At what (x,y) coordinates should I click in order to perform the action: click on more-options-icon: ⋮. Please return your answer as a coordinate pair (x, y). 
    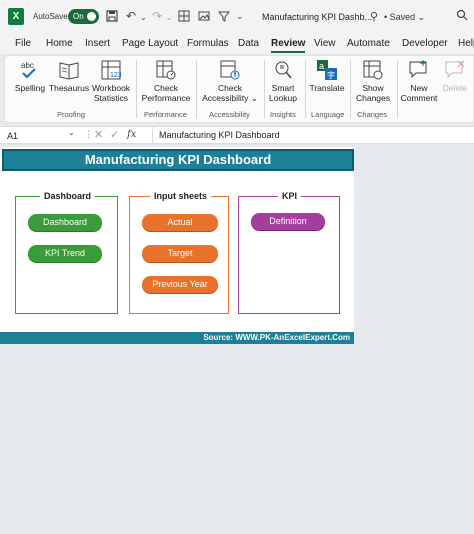
    Looking at the image, I should click on (88, 134).